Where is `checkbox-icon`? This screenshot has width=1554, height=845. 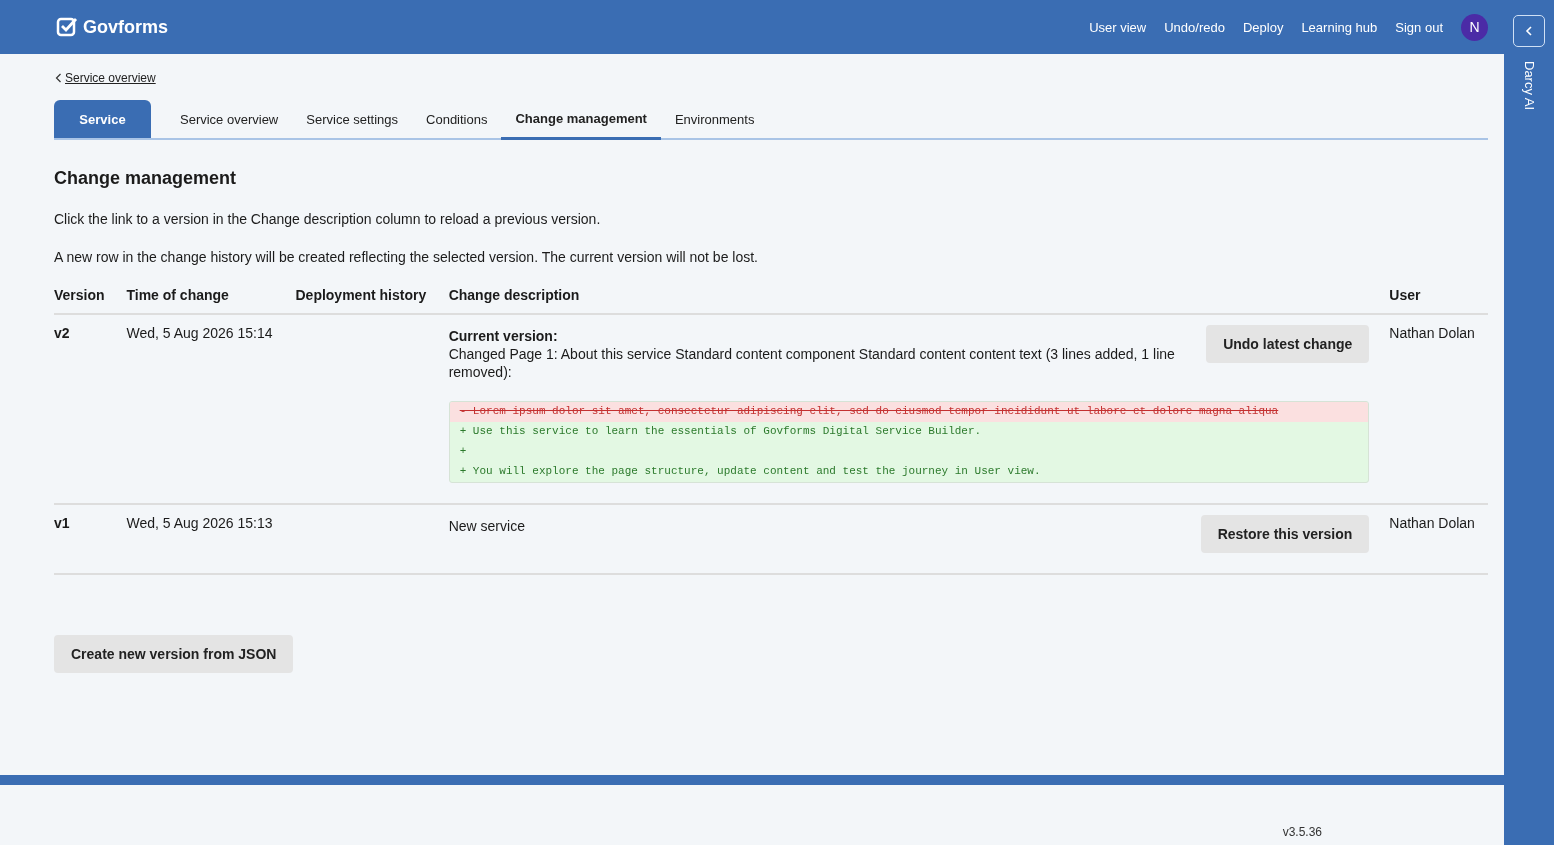 checkbox-icon is located at coordinates (67, 27).